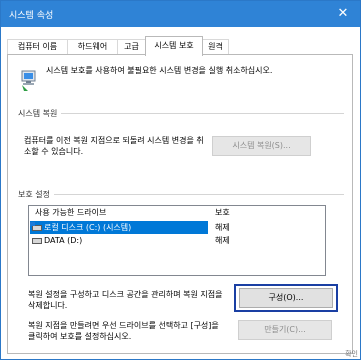  What do you see at coordinates (131, 47) in the screenshot?
I see `tab-advanced: 고급` at bounding box center [131, 47].